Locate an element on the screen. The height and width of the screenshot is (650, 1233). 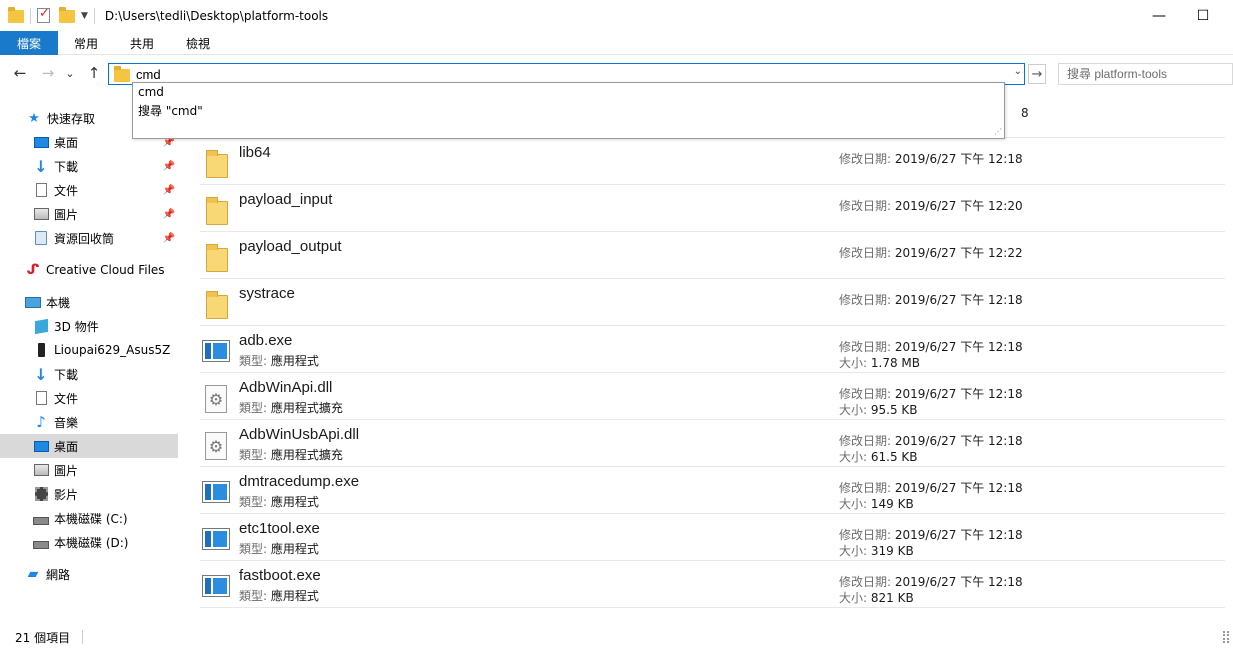
pictures-icon is located at coordinates (41, 214).